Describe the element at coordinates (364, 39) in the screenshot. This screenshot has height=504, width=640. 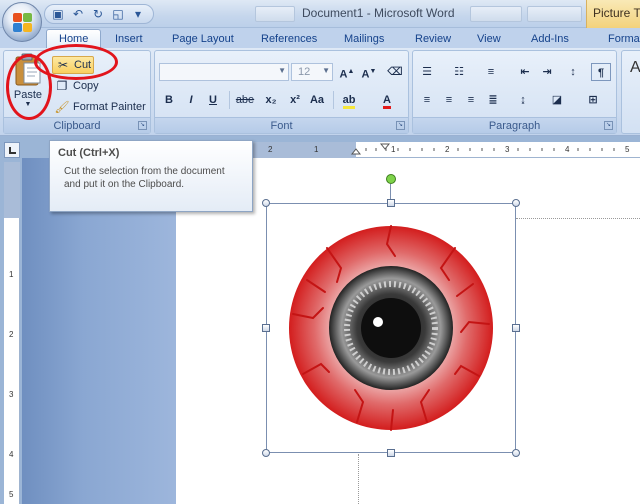
I see `tab-mailings: Mailings` at that location.